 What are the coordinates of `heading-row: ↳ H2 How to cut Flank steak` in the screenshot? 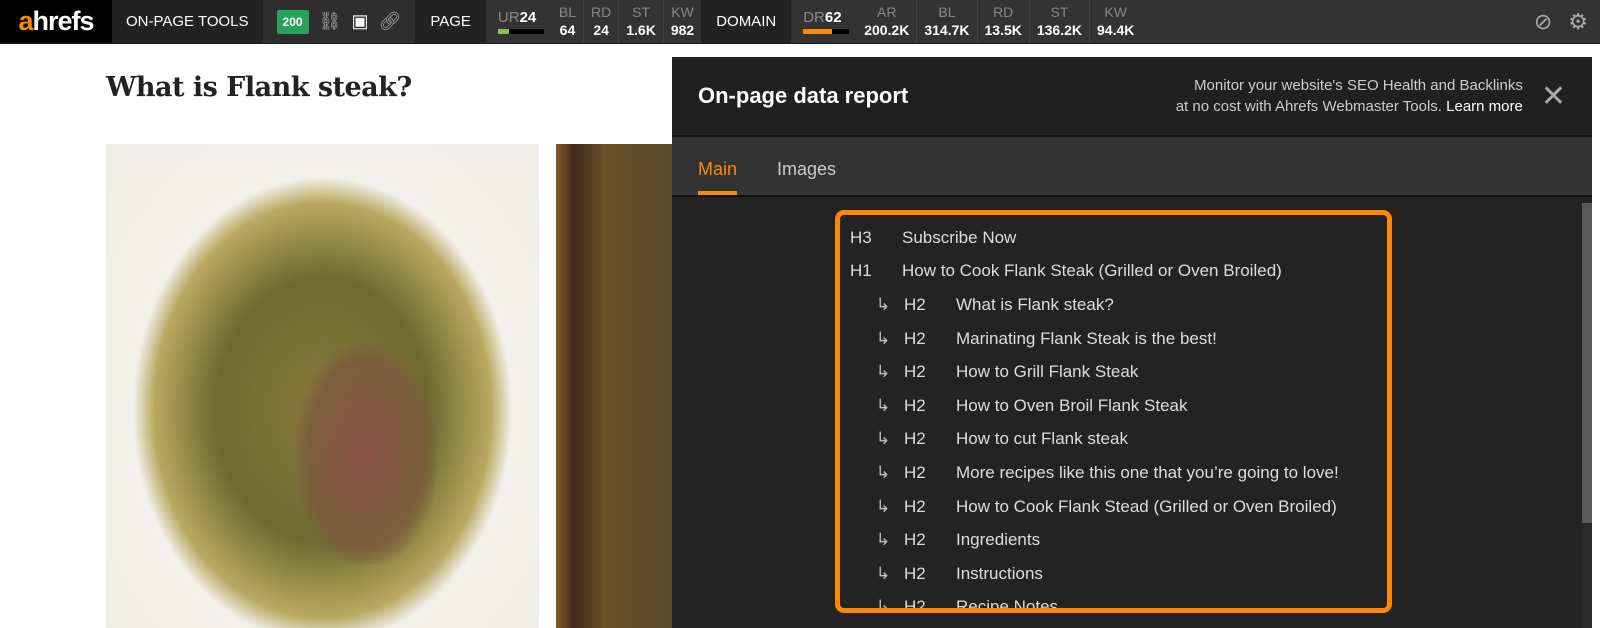 It's located at (1113, 440).